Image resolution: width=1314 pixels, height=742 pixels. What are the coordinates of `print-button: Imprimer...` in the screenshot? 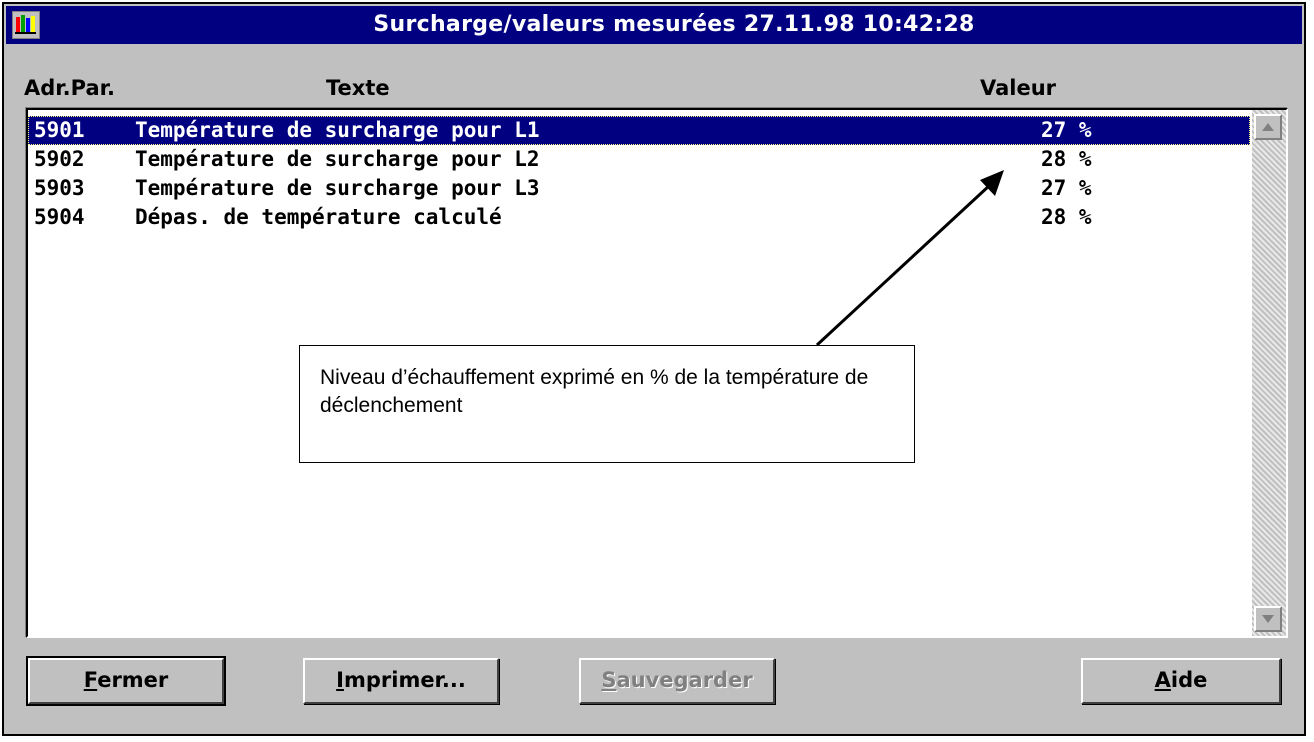 It's located at (401, 681).